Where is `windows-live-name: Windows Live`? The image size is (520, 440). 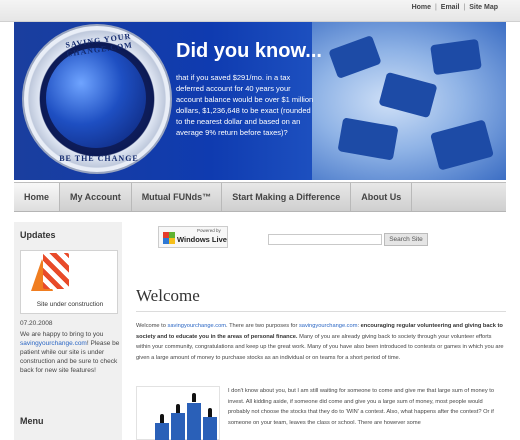 windows-live-name: Windows Live is located at coordinates (202, 239).